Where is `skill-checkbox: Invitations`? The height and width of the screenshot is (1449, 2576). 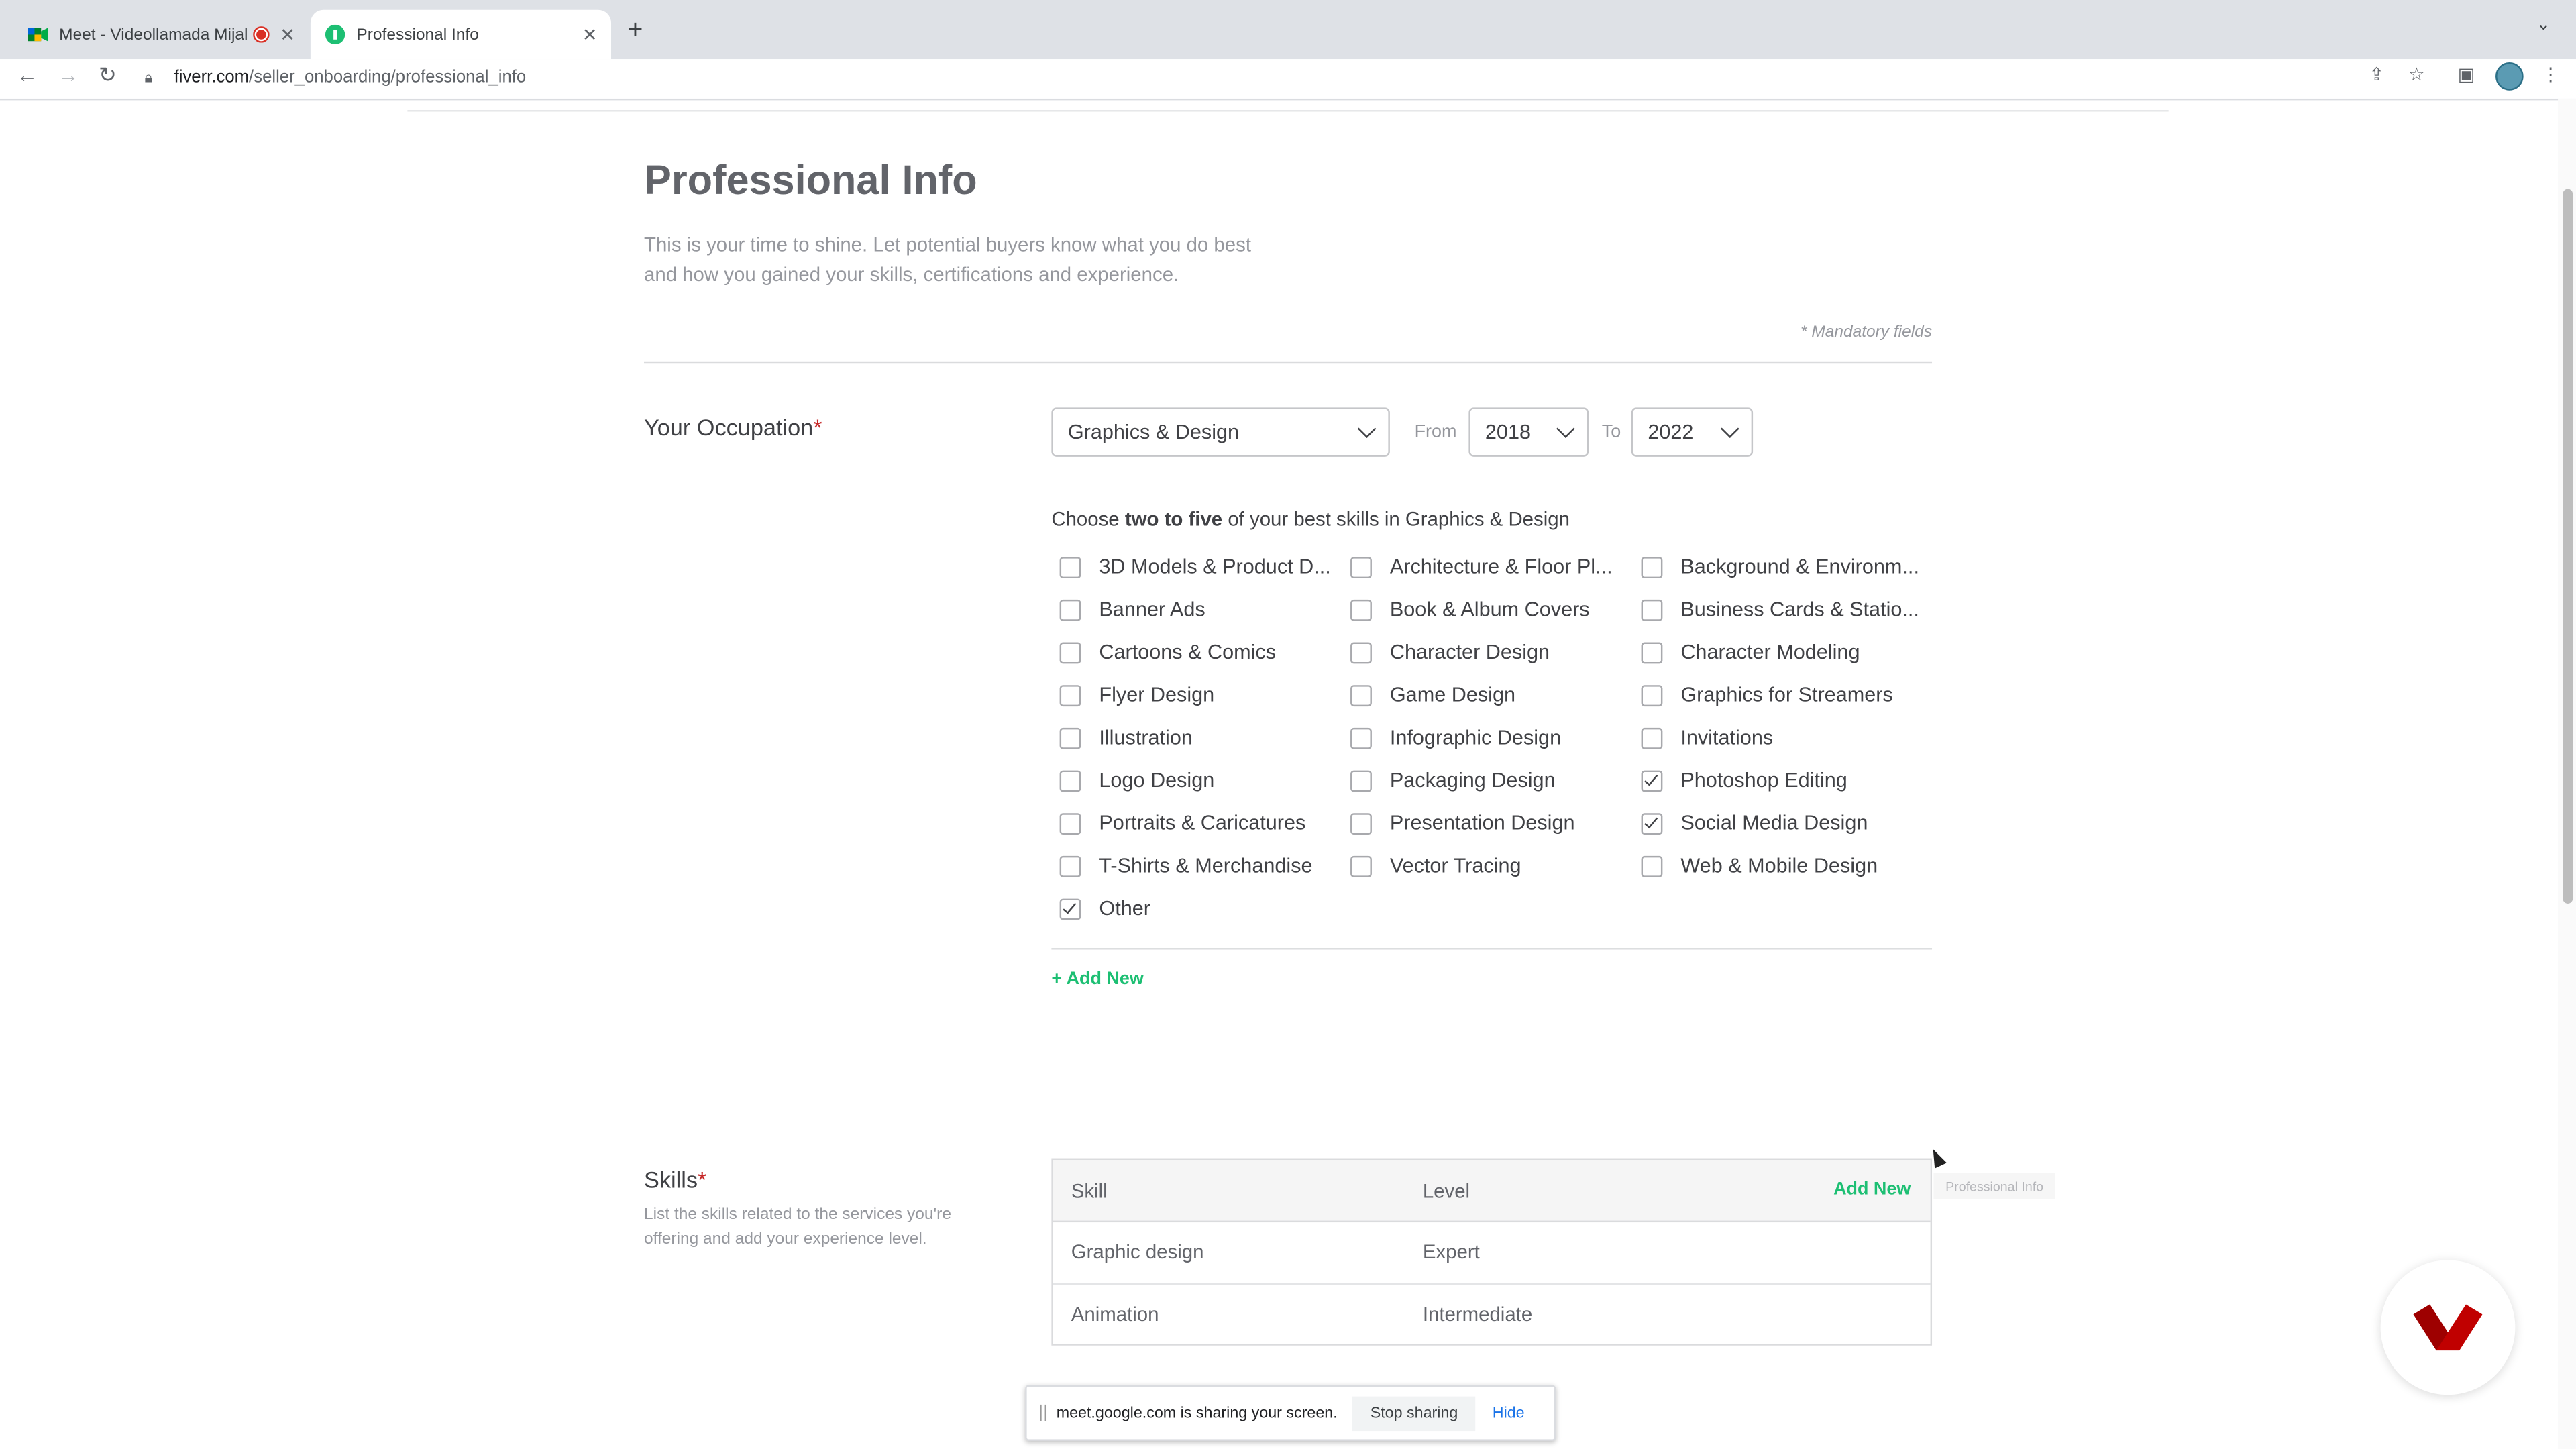 skill-checkbox: Invitations is located at coordinates (1781, 737).